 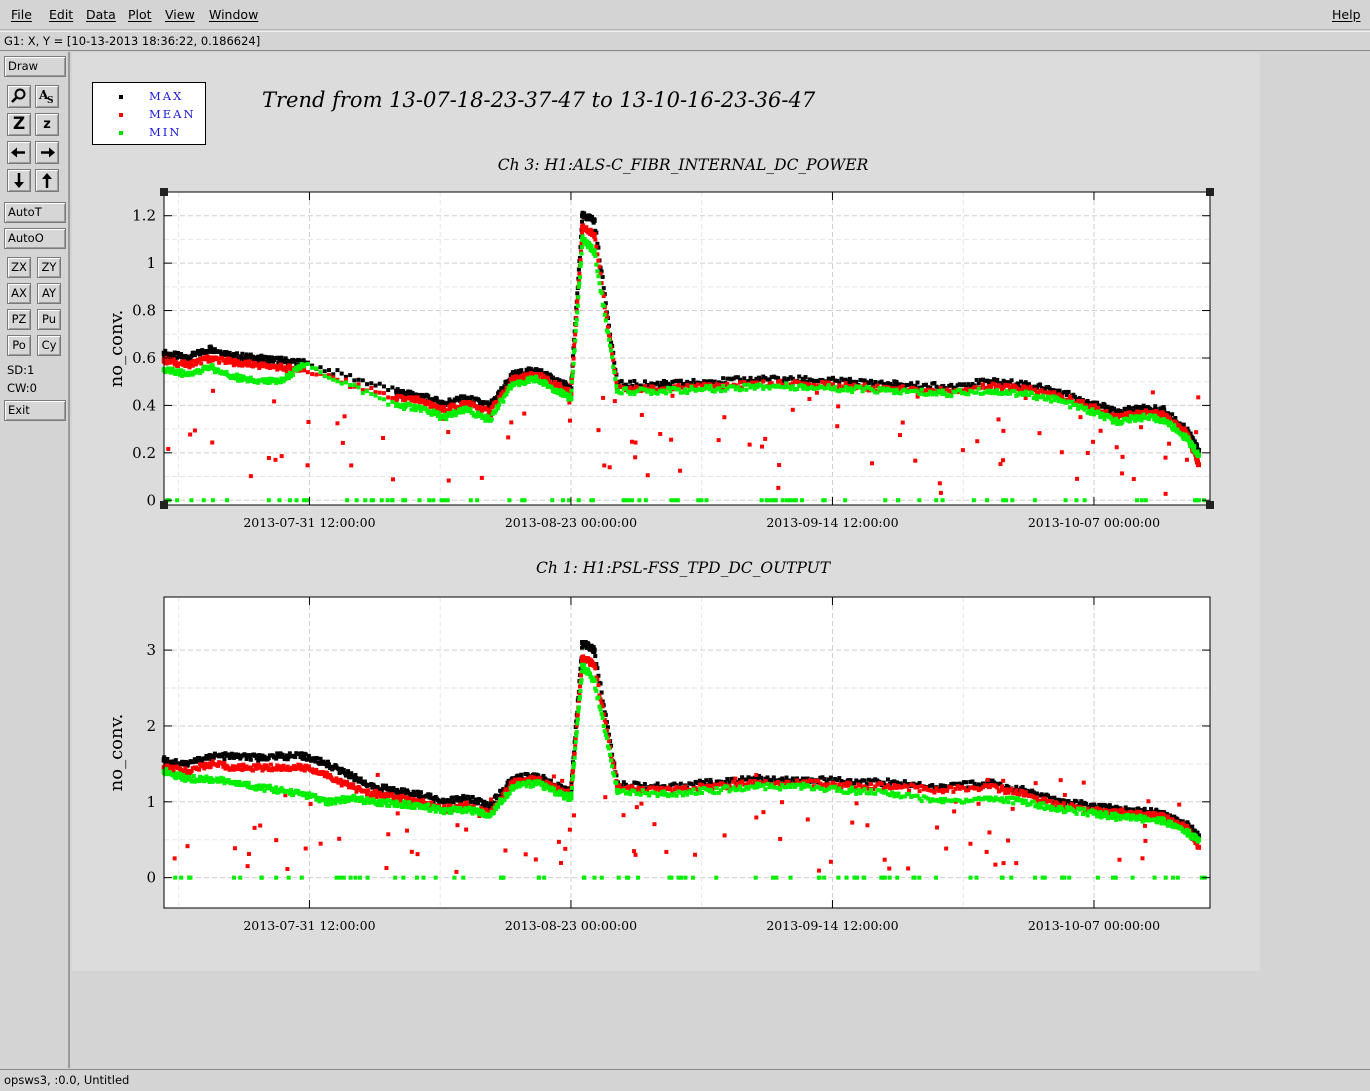 What do you see at coordinates (47, 180) in the screenshot?
I see `pan-up-button` at bounding box center [47, 180].